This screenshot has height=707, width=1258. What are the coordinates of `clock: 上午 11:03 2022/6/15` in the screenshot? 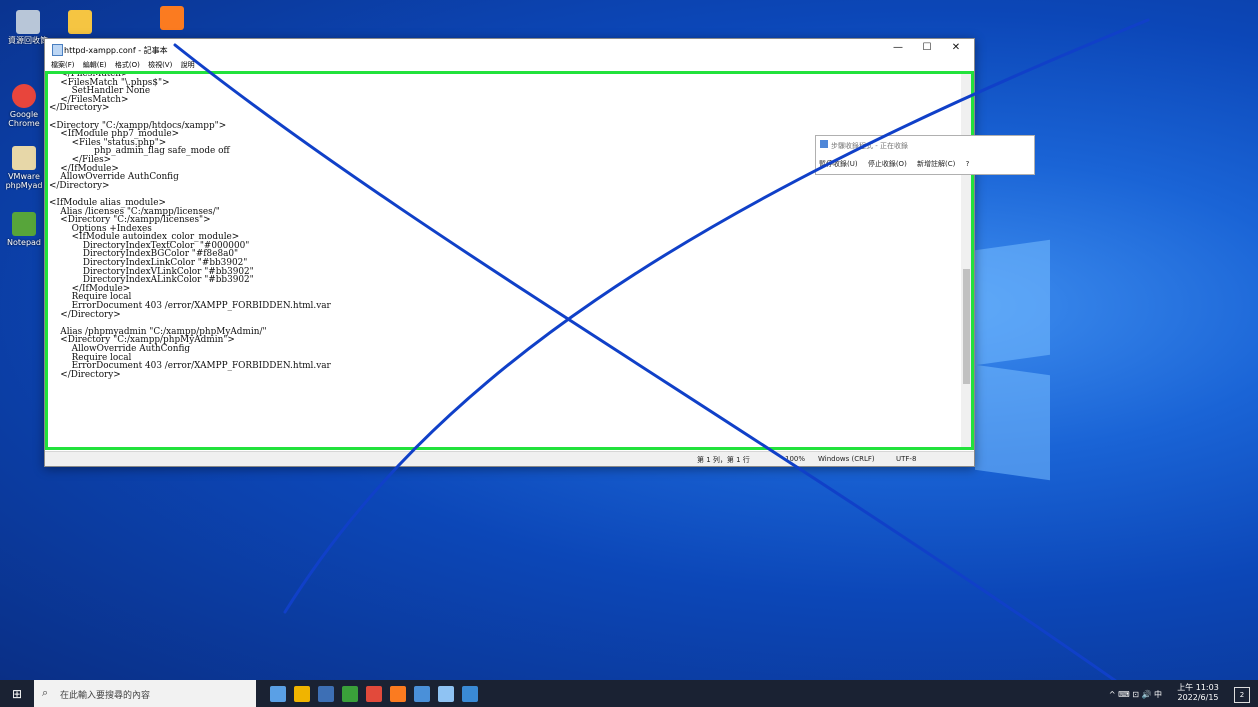 It's located at (1198, 693).